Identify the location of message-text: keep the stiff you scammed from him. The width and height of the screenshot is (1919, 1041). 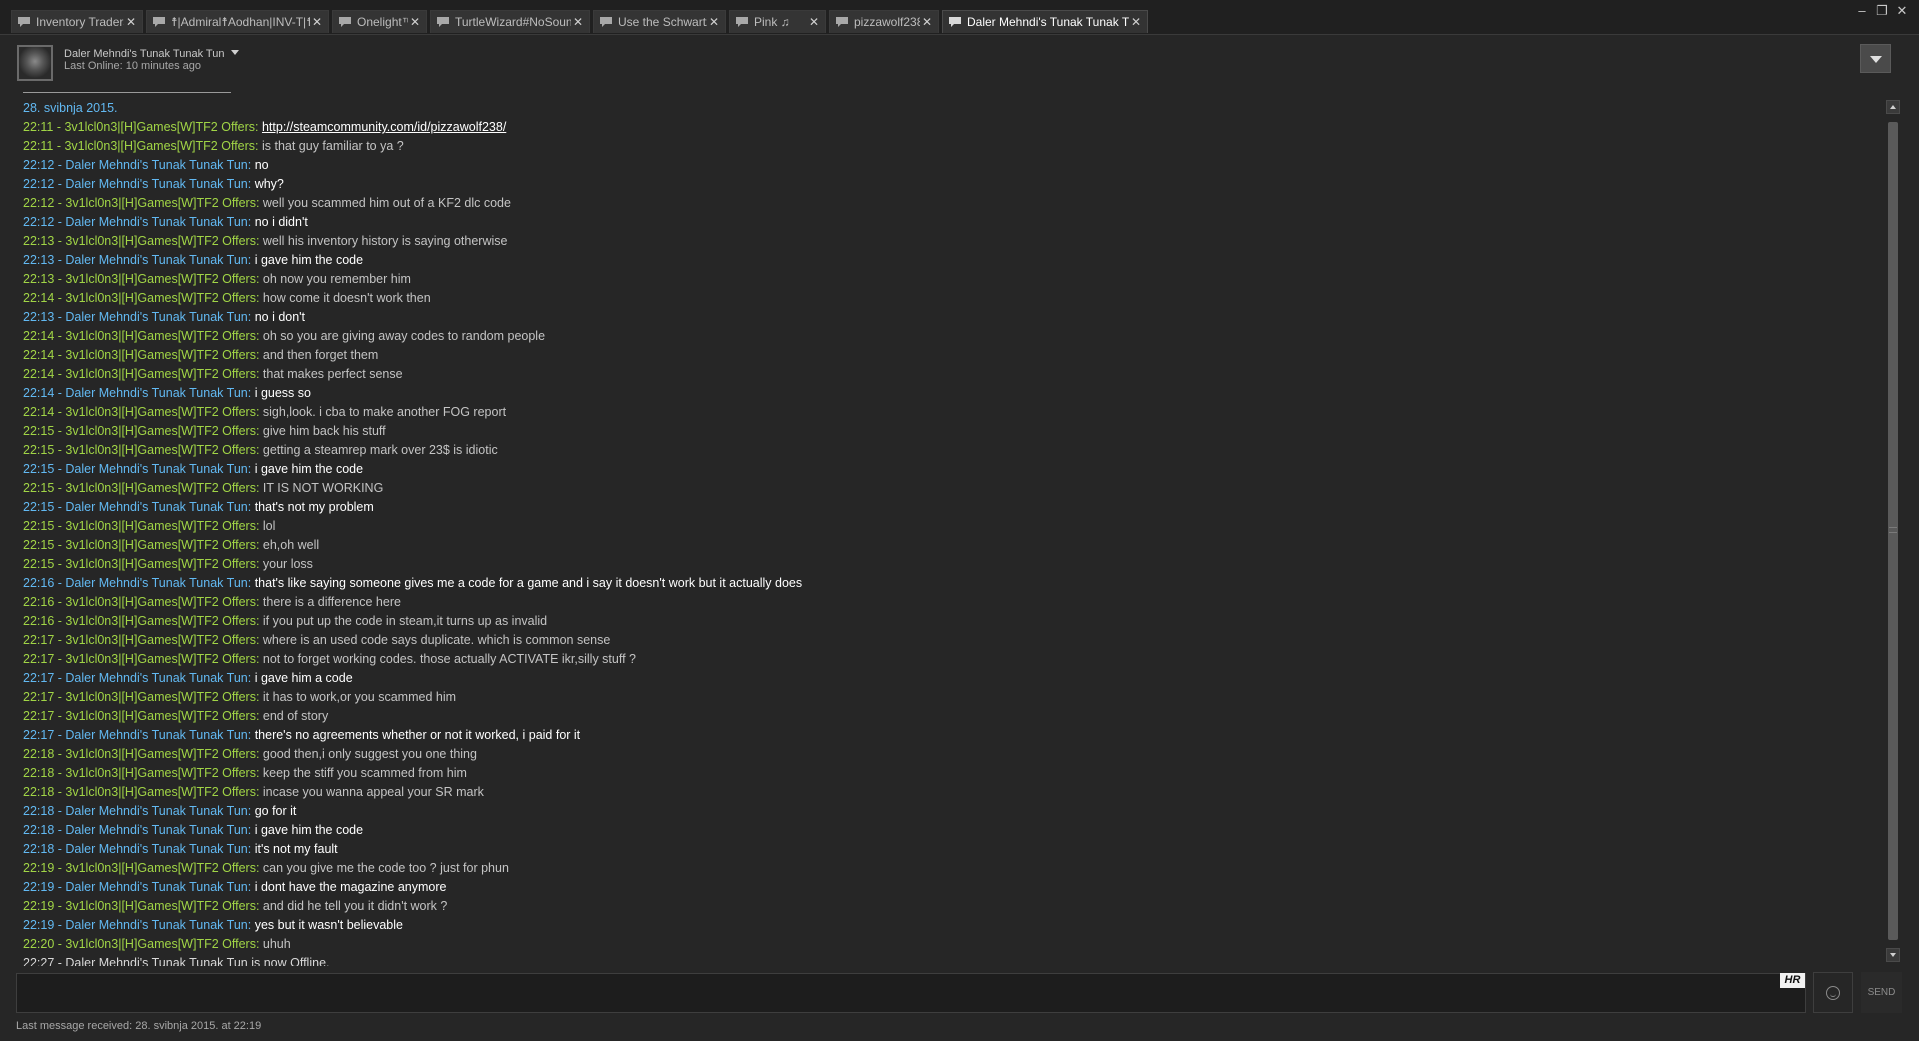
(364, 773).